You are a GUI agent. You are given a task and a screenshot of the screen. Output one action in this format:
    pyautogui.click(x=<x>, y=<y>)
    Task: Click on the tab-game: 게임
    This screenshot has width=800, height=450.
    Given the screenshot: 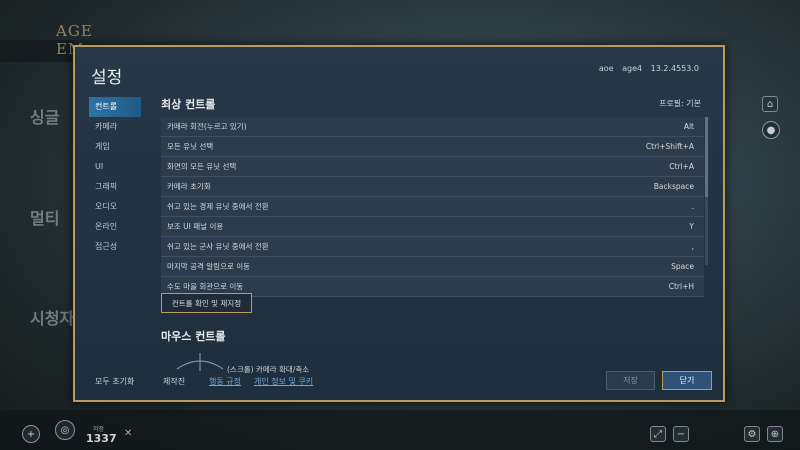 What is the action you would take?
    pyautogui.click(x=115, y=147)
    